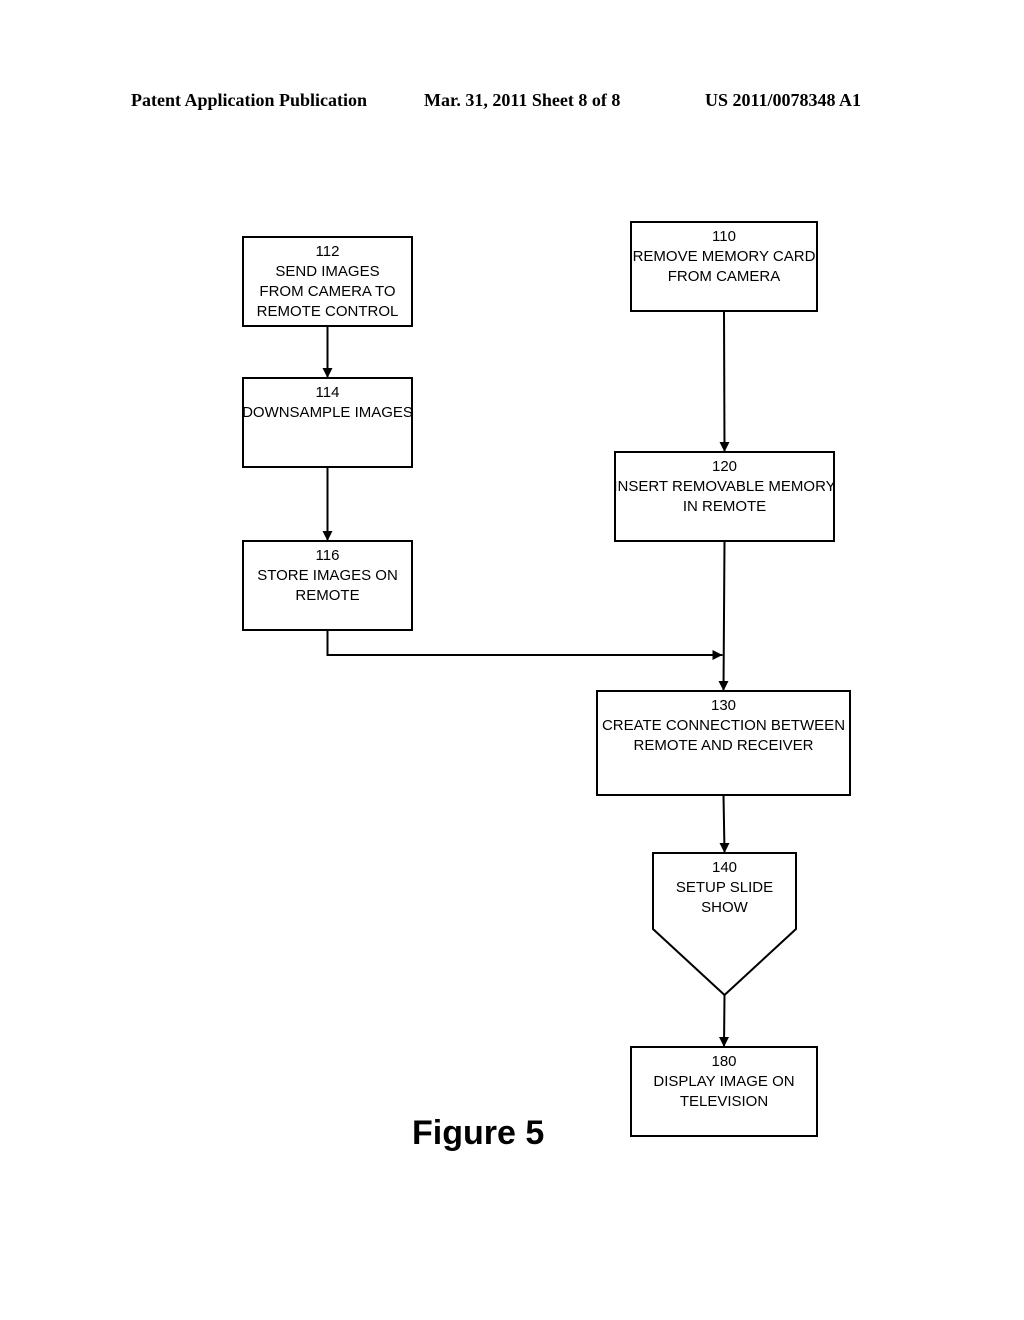 The image size is (1024, 1320). What do you see at coordinates (724, 256) in the screenshot?
I see `node-label: REMOVE MEMORY CARD` at bounding box center [724, 256].